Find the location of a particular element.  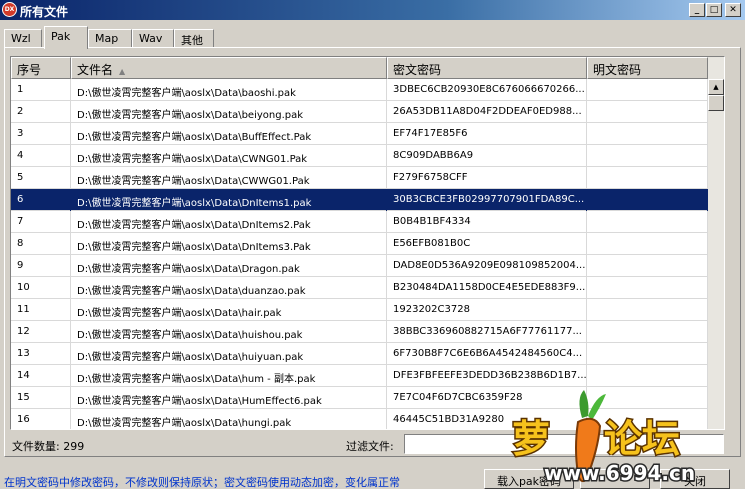

row-index-cell: 16 is located at coordinates (41, 419).